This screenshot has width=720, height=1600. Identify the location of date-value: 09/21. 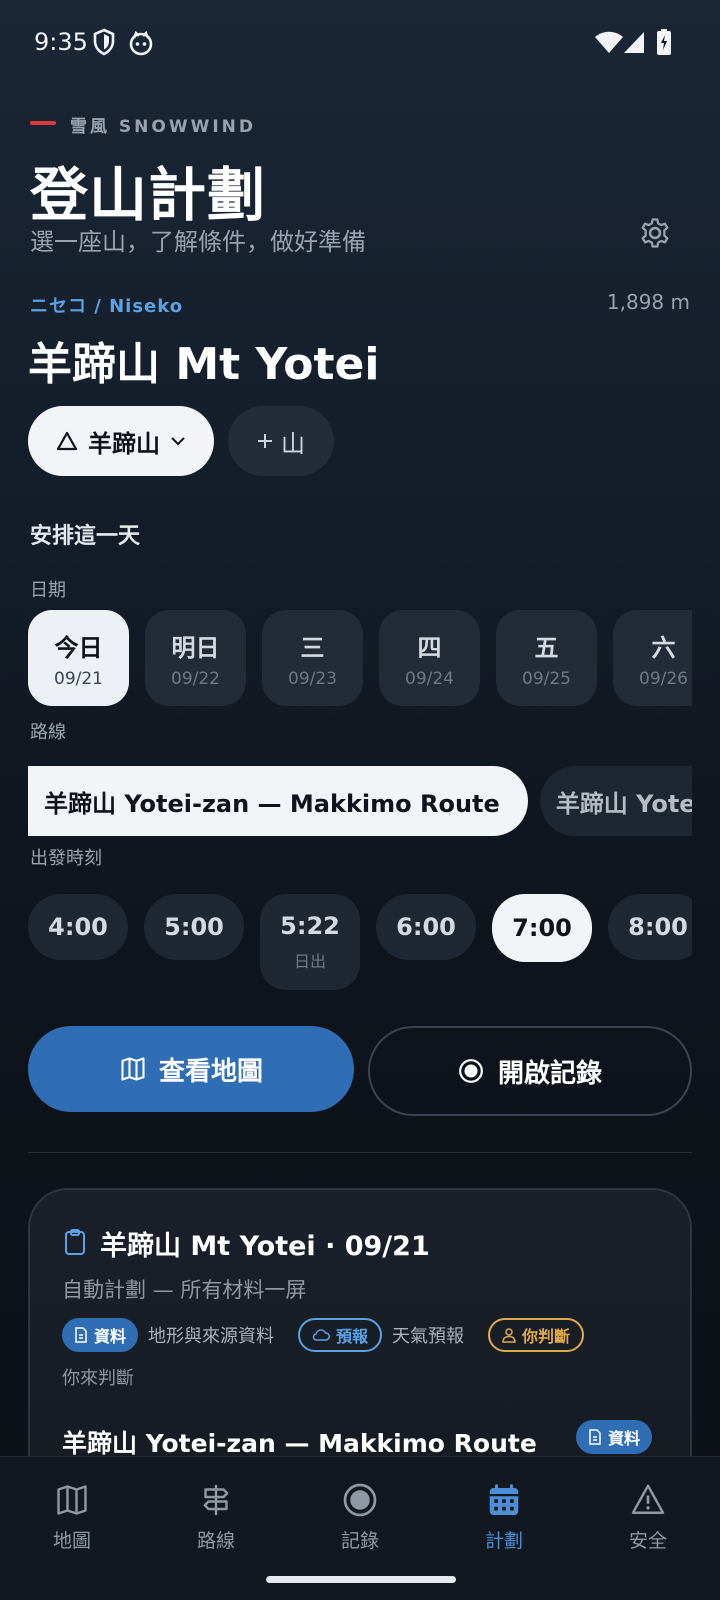
(78, 678).